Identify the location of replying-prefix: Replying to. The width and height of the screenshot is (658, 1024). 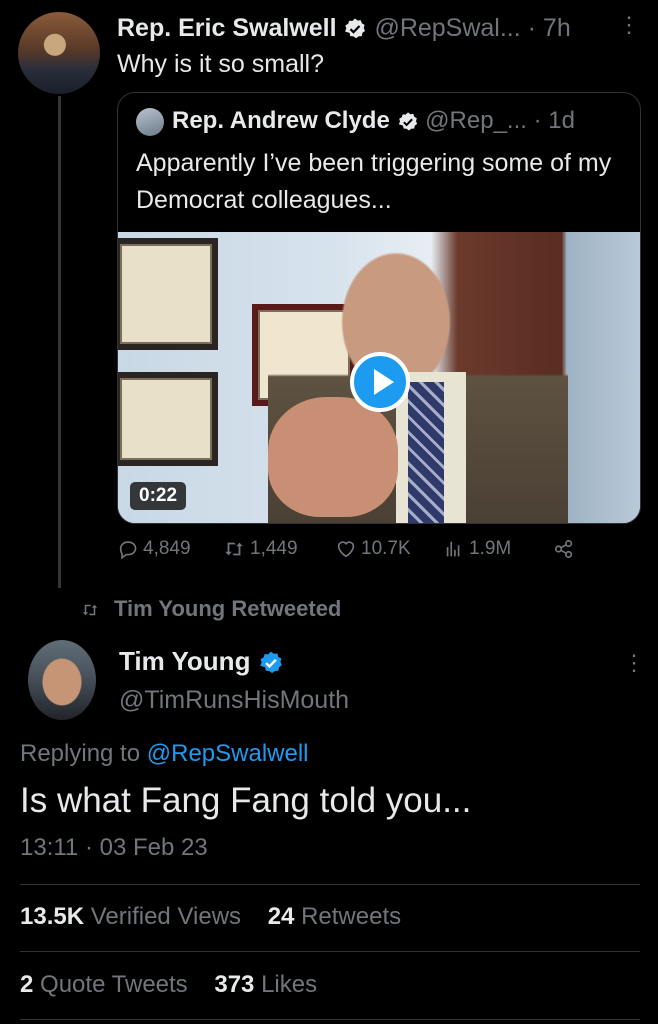
(80, 753).